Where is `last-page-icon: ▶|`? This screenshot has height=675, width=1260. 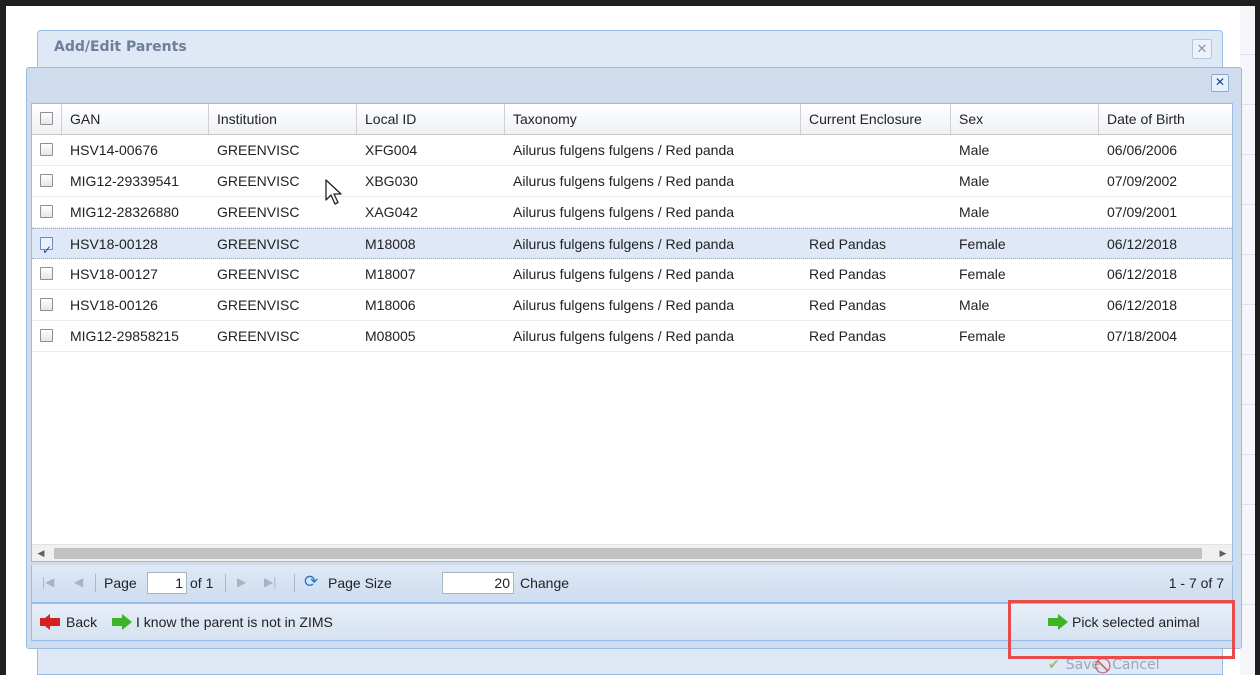 last-page-icon: ▶| is located at coordinates (270, 582).